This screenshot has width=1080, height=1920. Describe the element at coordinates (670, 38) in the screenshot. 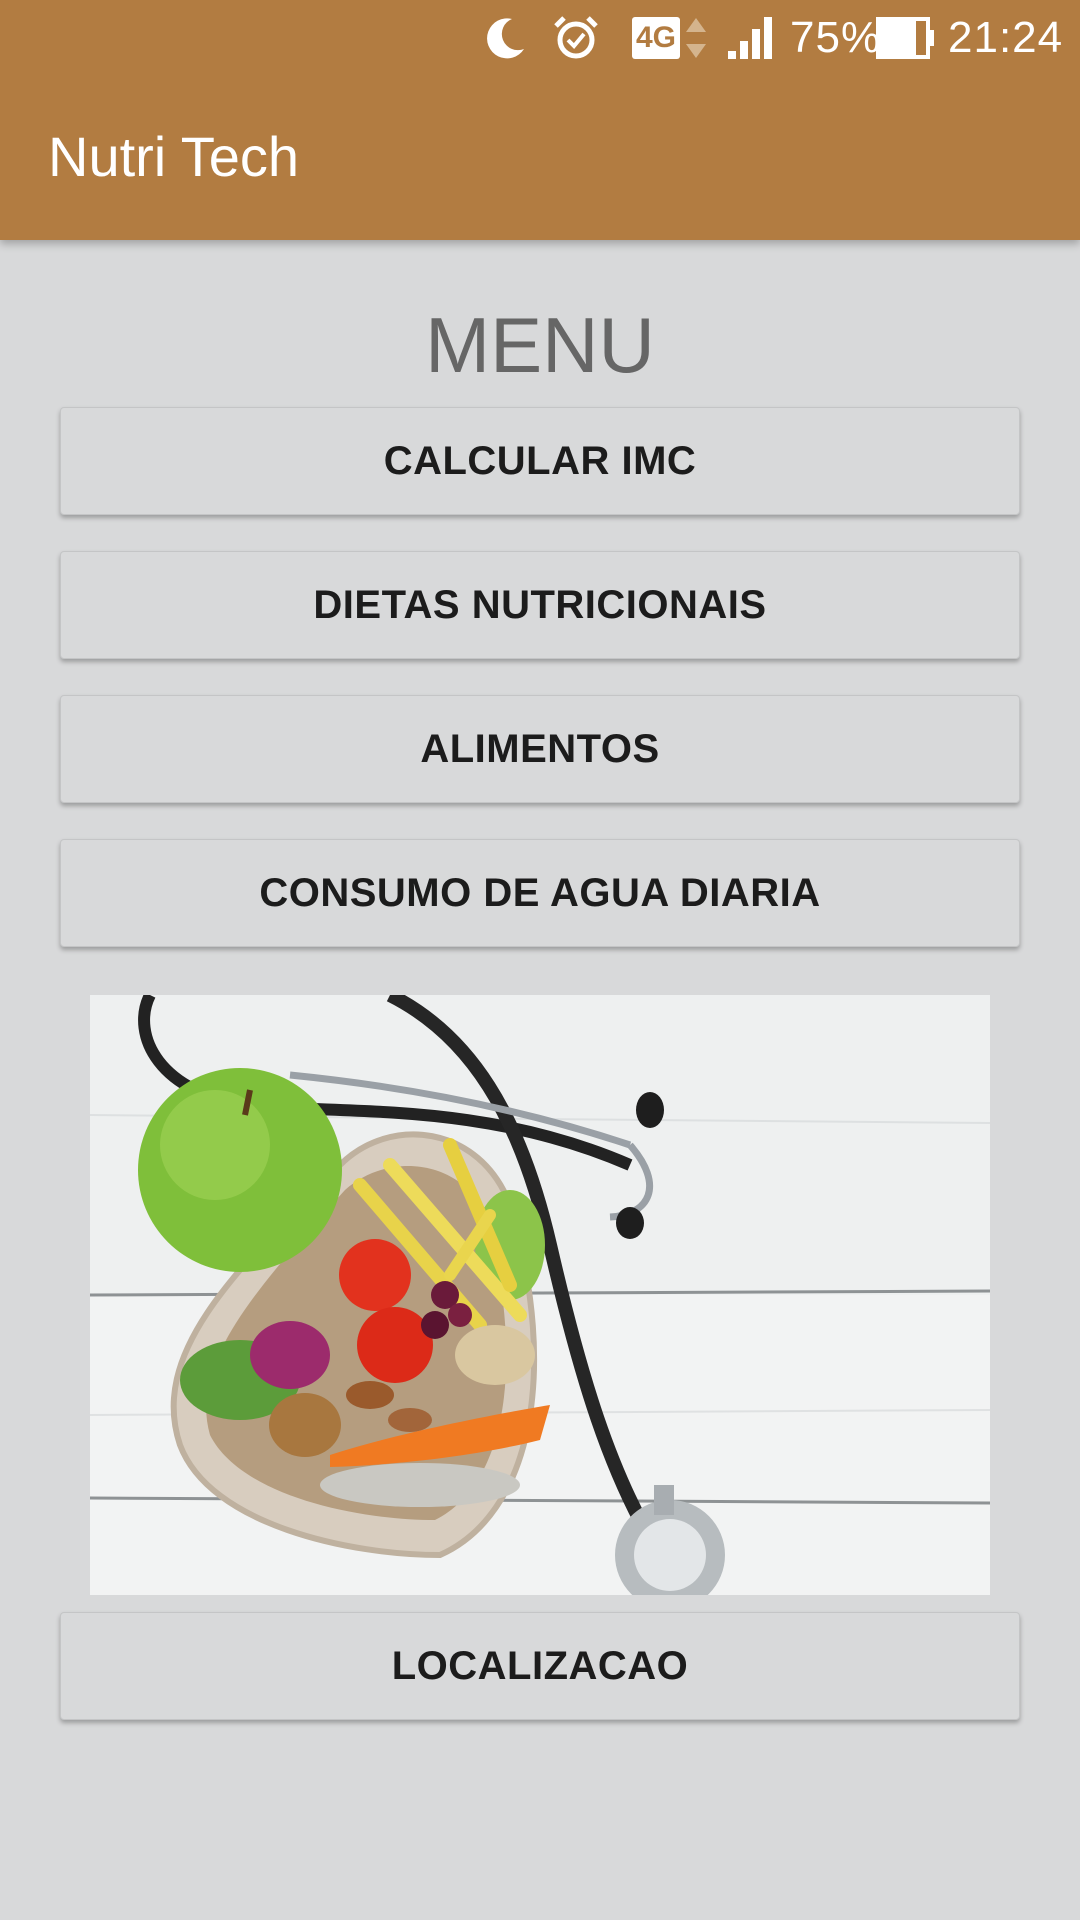

I see `network-4g-icon: 4G` at that location.